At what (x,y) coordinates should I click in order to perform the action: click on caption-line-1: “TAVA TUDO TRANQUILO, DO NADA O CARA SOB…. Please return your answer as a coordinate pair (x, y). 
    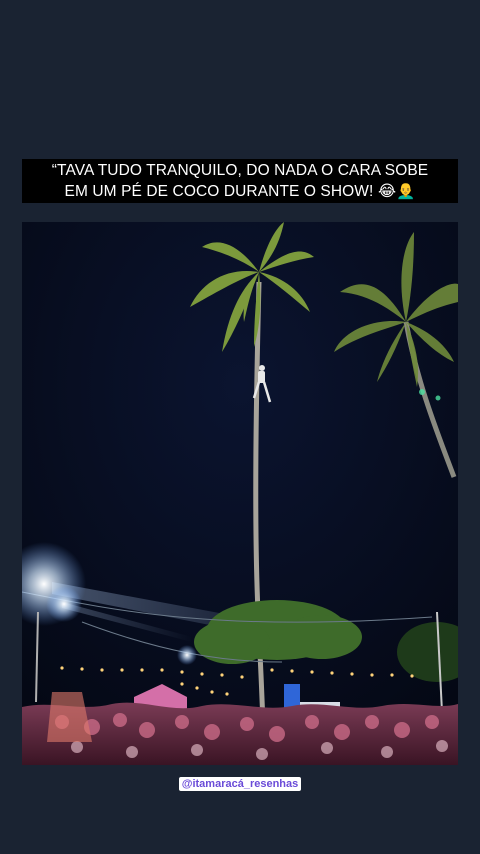
    Looking at the image, I should click on (240, 170).